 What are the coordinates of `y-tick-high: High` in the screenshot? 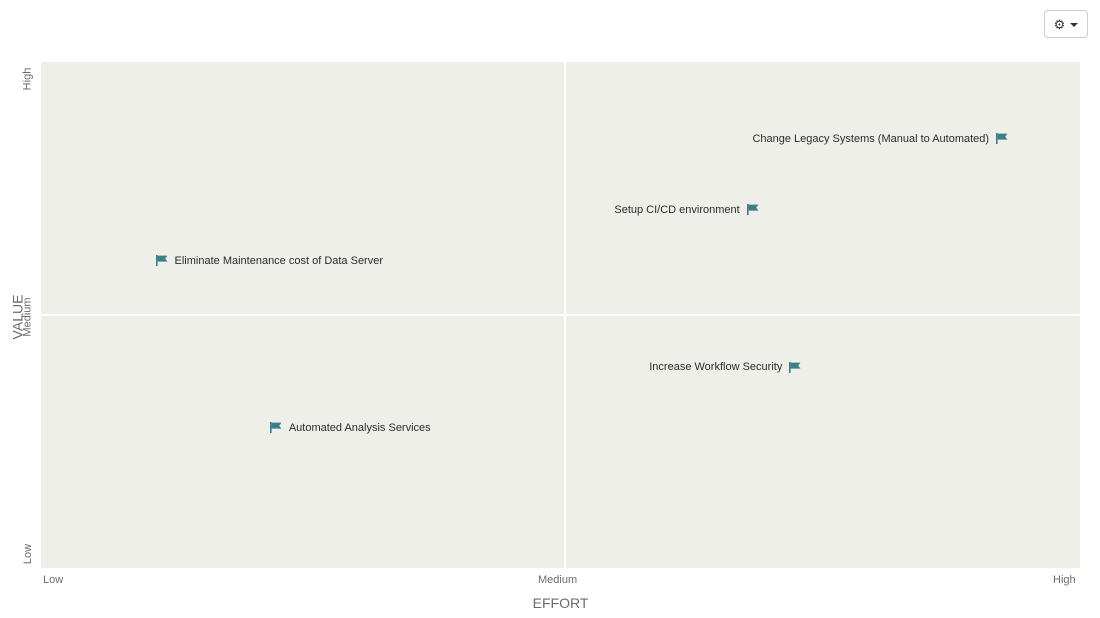 It's located at (27, 79).